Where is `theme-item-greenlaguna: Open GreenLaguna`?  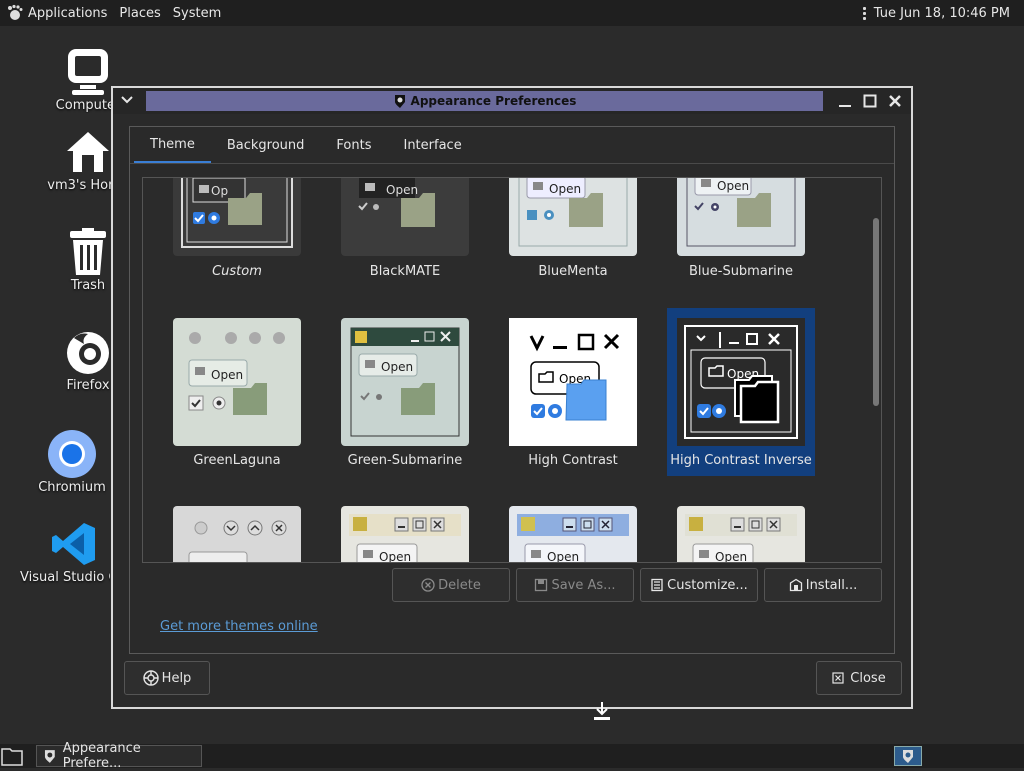
theme-item-greenlaguna: Open GreenLaguna is located at coordinates (237, 392).